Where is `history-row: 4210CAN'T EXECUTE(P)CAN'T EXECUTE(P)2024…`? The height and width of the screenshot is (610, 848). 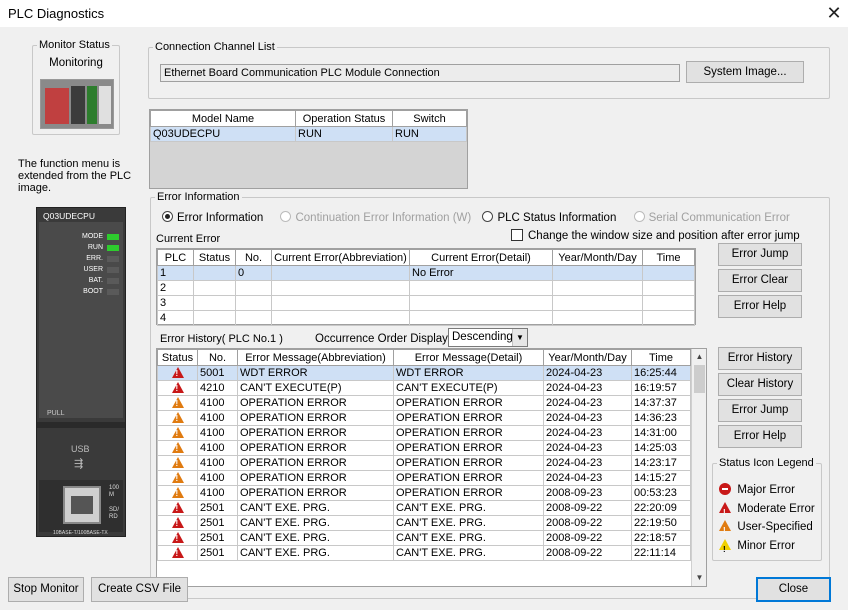
history-row: 4210CAN'T EXECUTE(P)CAN'T EXECUTE(P)2024… is located at coordinates (424, 388).